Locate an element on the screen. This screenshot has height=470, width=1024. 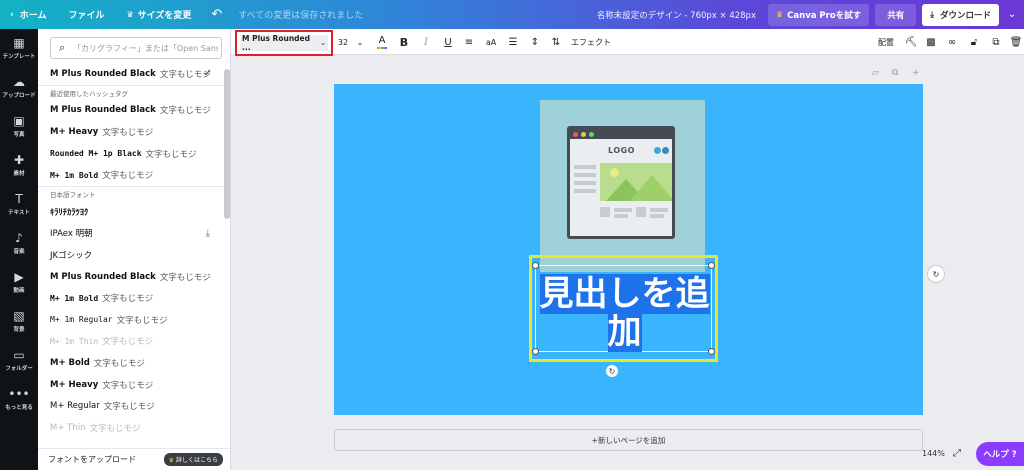
add-page-icon: + is located at coordinates (916, 73).